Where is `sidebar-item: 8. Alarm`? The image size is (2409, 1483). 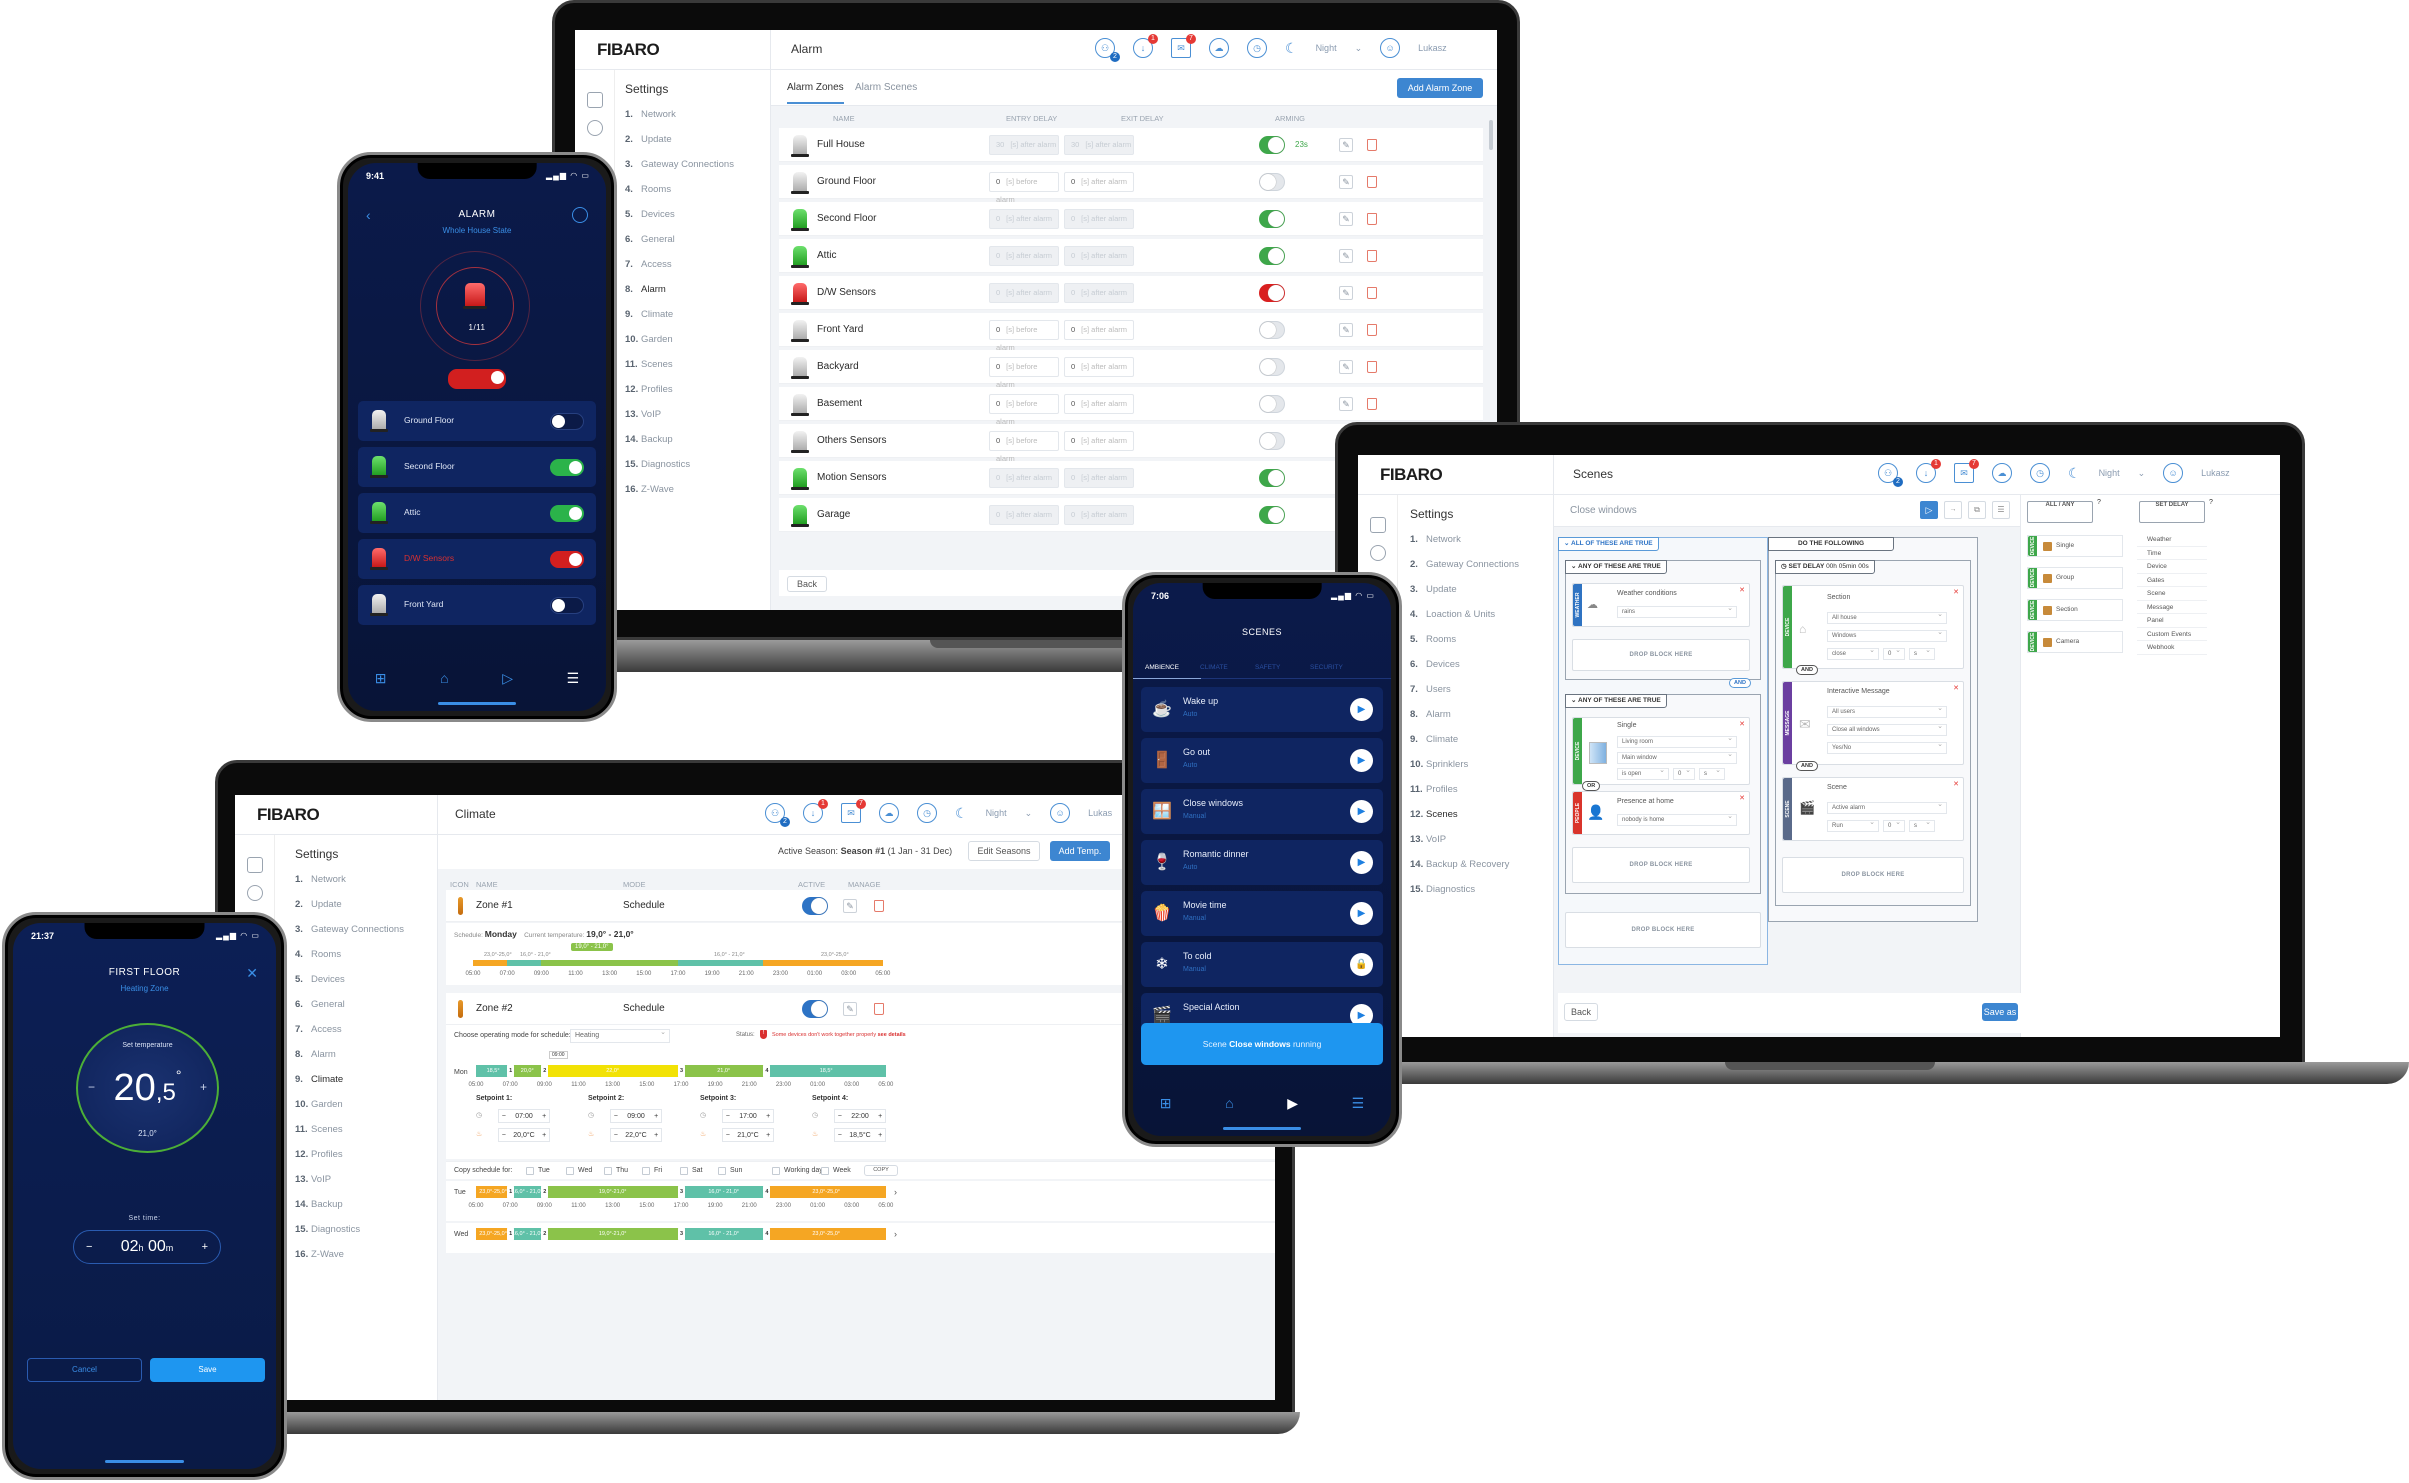
sidebar-item: 8. Alarm is located at coordinates (1481, 714).